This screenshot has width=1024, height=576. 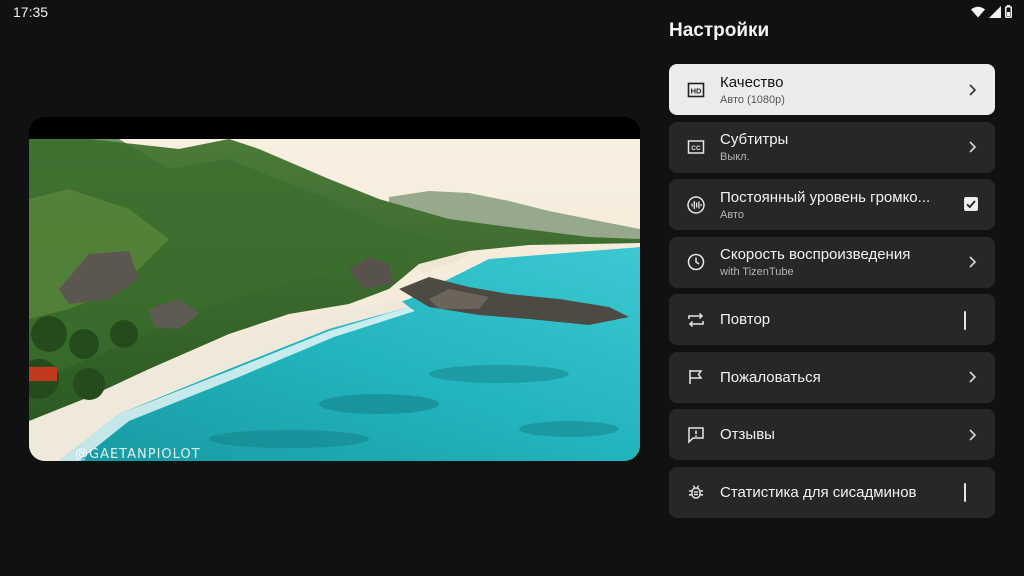 What do you see at coordinates (832, 434) in the screenshot?
I see `settings-item-feedback: Отзывы` at bounding box center [832, 434].